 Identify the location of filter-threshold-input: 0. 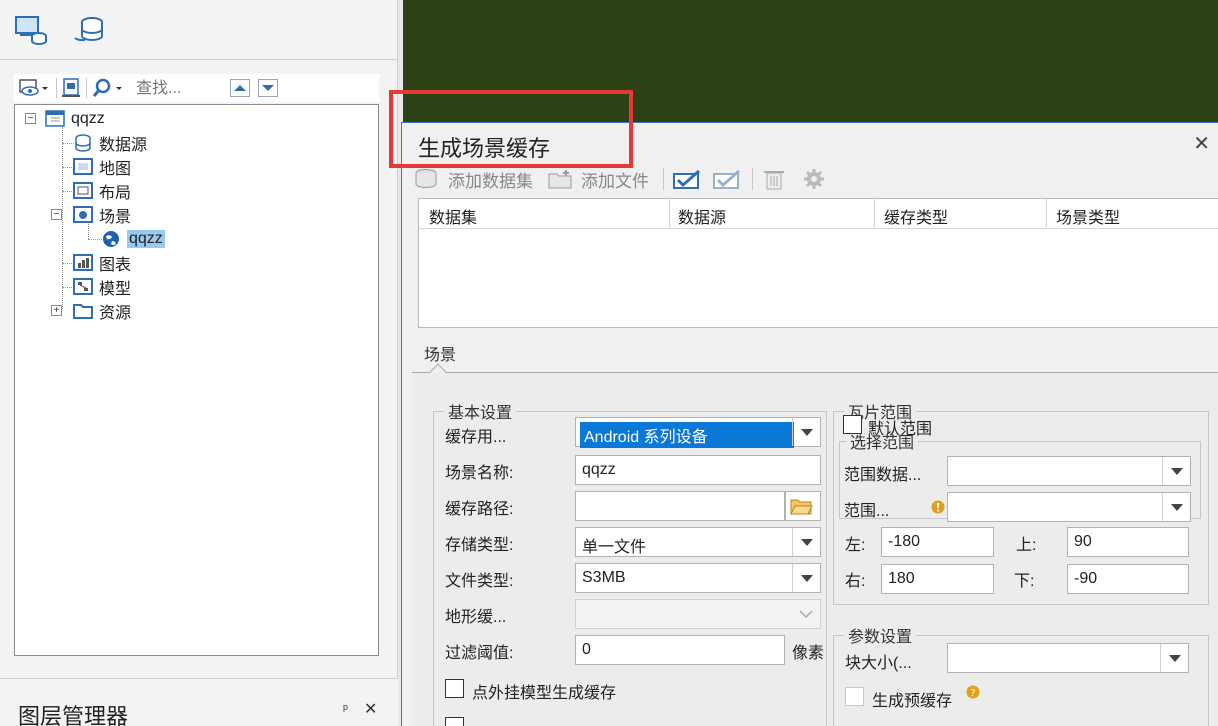
(680, 650).